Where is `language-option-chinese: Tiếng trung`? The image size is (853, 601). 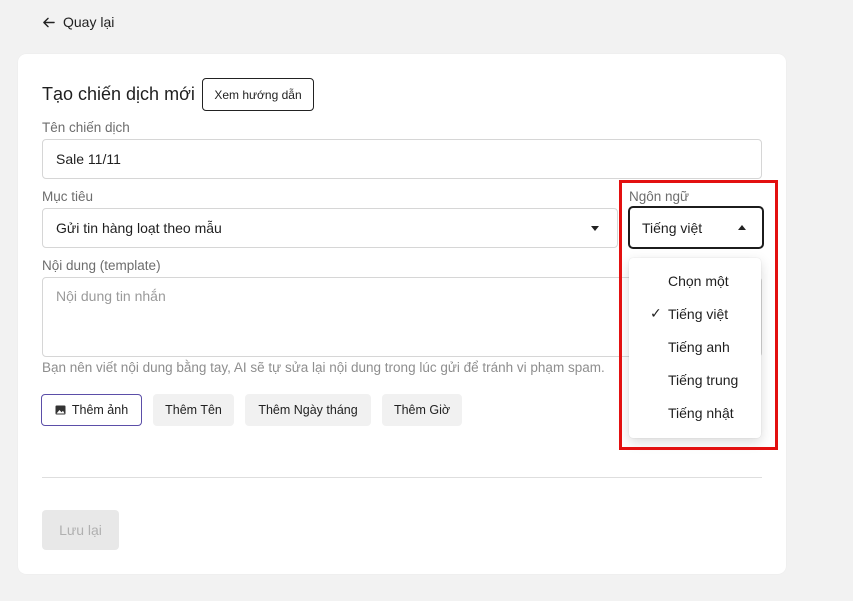
language-option-chinese: Tiếng trung is located at coordinates (695, 379).